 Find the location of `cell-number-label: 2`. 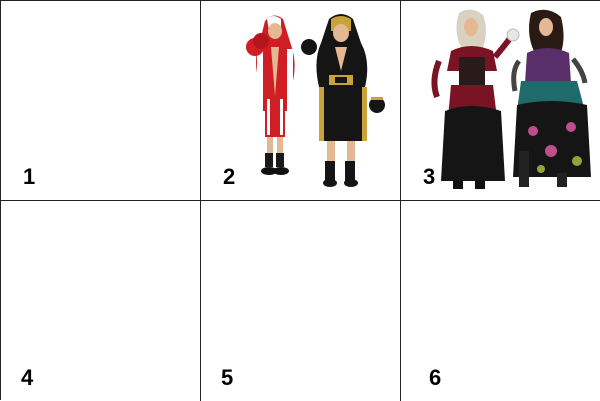

cell-number-label: 2 is located at coordinates (229, 176).